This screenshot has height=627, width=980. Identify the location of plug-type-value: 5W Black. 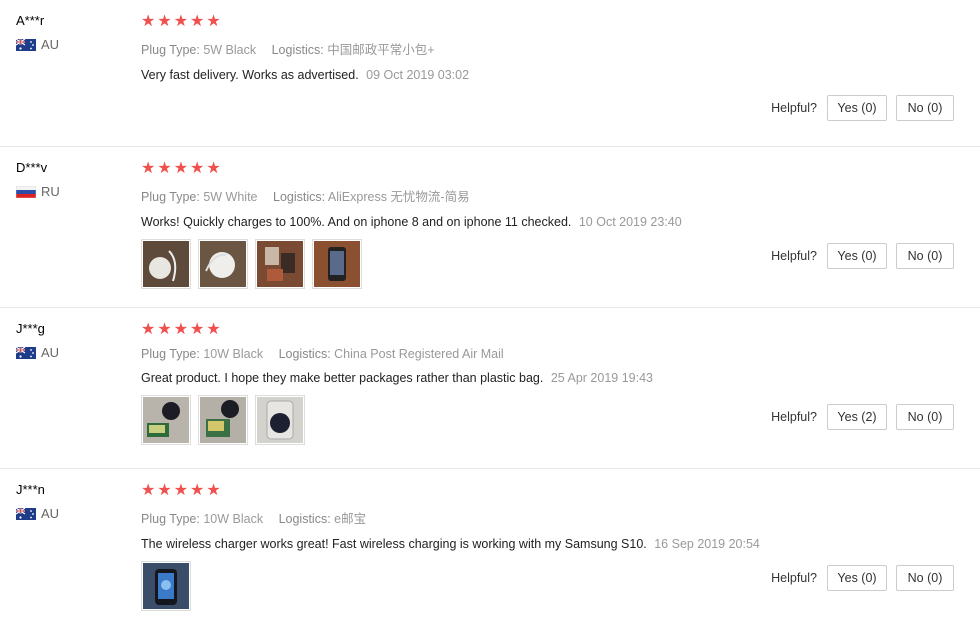
(230, 50).